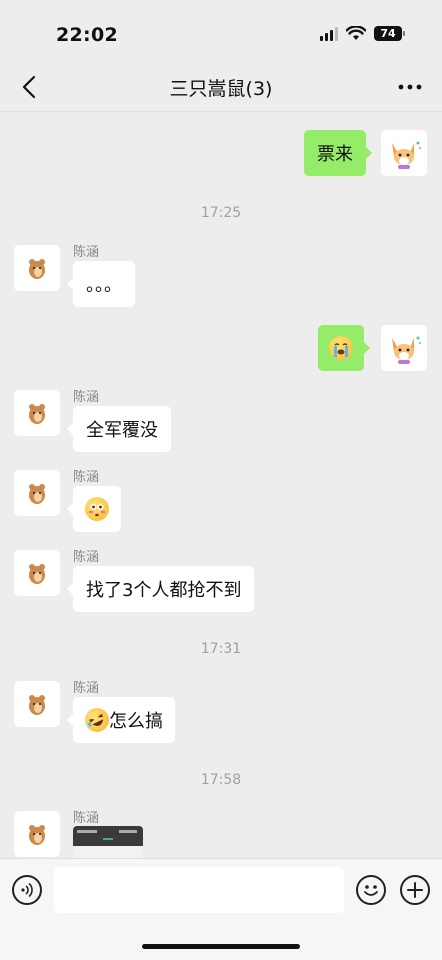 This screenshot has width=442, height=960. Describe the element at coordinates (341, 348) in the screenshot. I see `loudly-crying-face-icon` at that location.